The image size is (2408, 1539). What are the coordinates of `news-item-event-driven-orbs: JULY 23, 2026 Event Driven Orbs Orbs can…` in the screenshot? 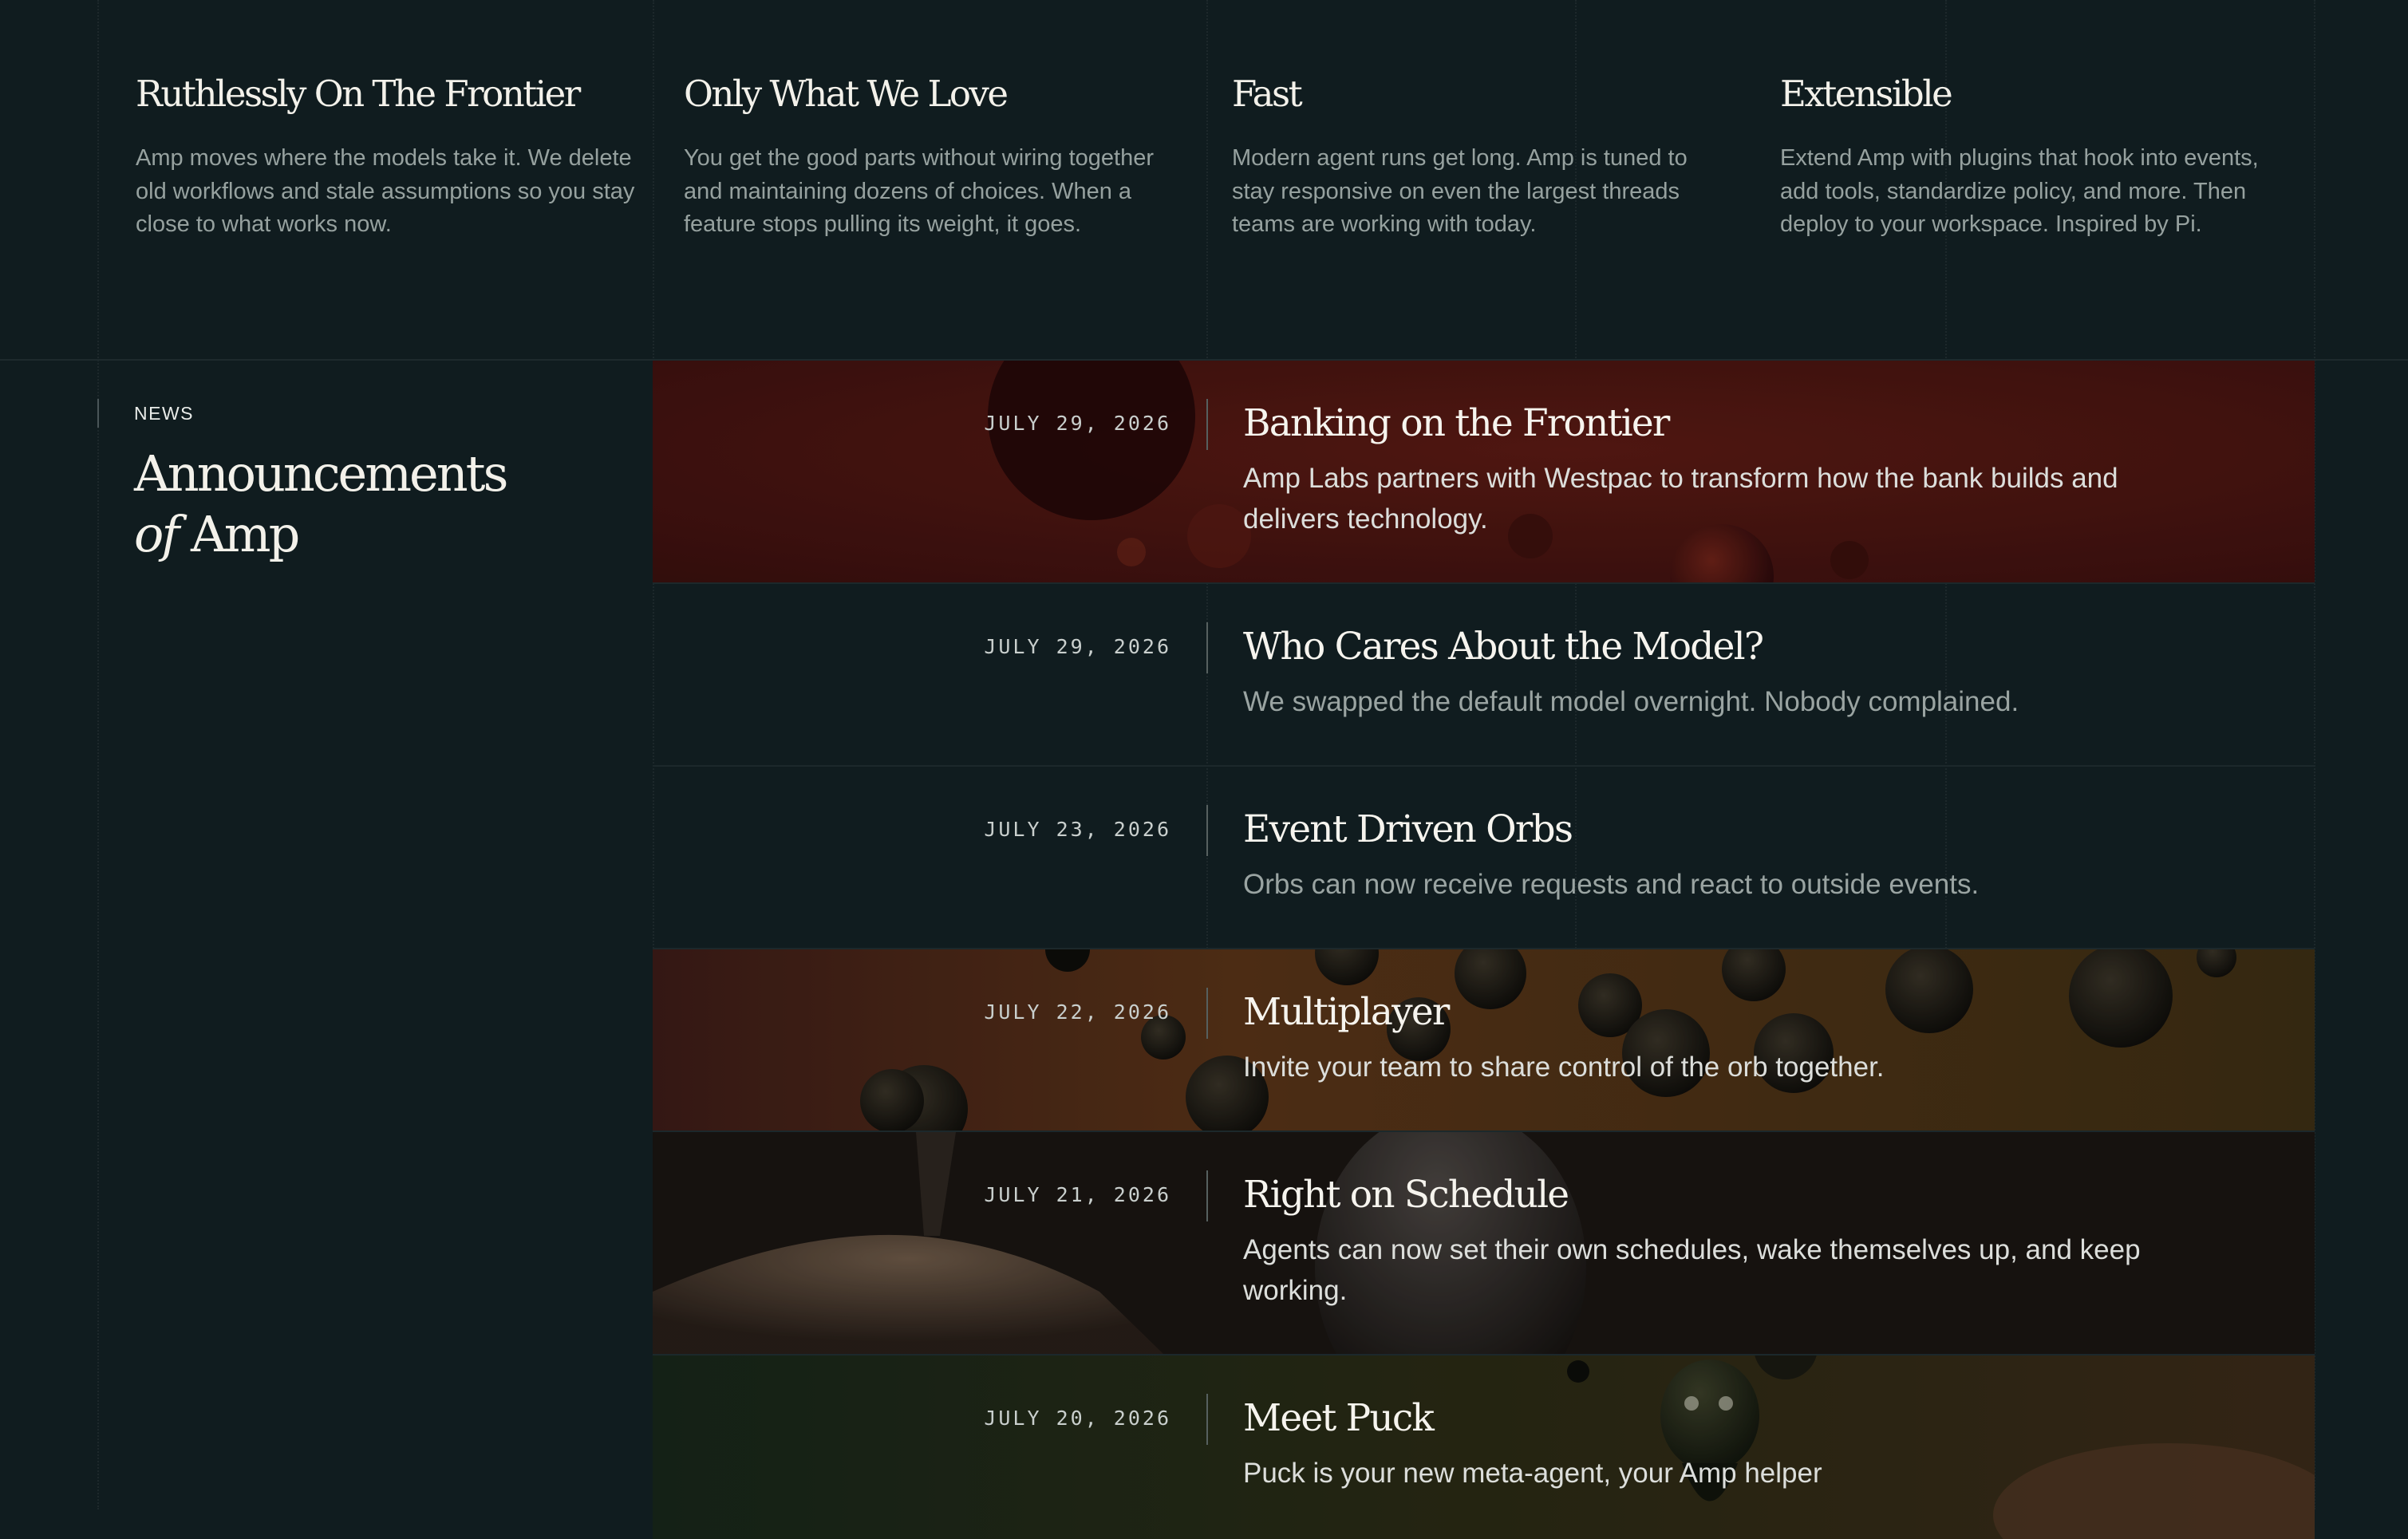 It's located at (1484, 858).